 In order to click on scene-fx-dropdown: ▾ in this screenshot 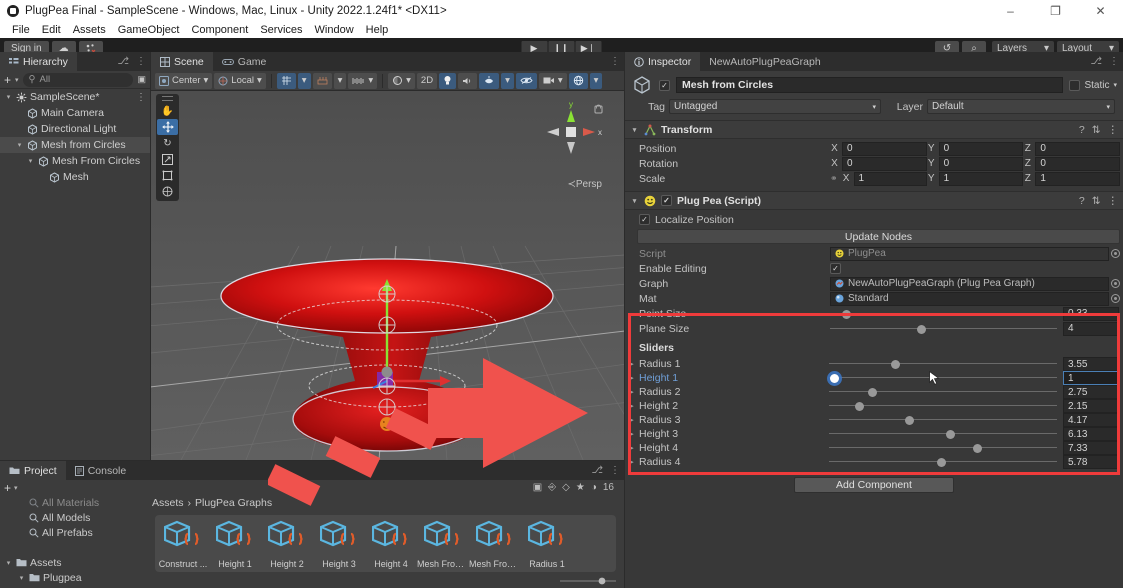, I will do `click(507, 80)`.